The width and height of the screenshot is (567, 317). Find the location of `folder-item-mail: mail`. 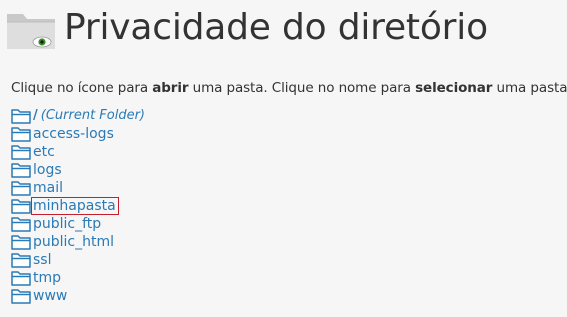

folder-item-mail: mail is located at coordinates (78, 188).